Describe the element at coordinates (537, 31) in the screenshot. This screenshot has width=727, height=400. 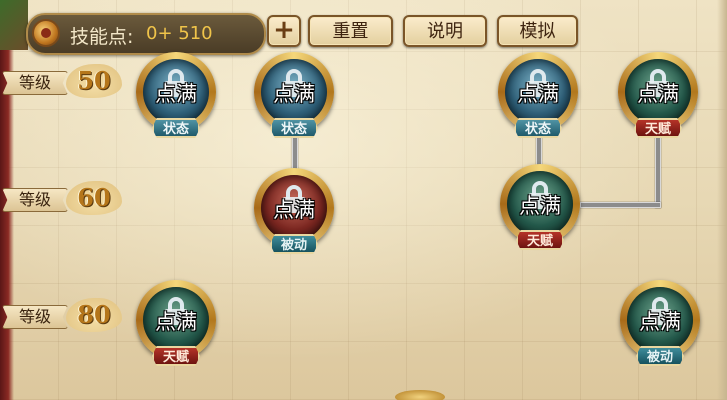
I see `simulate-button: 模拟` at that location.